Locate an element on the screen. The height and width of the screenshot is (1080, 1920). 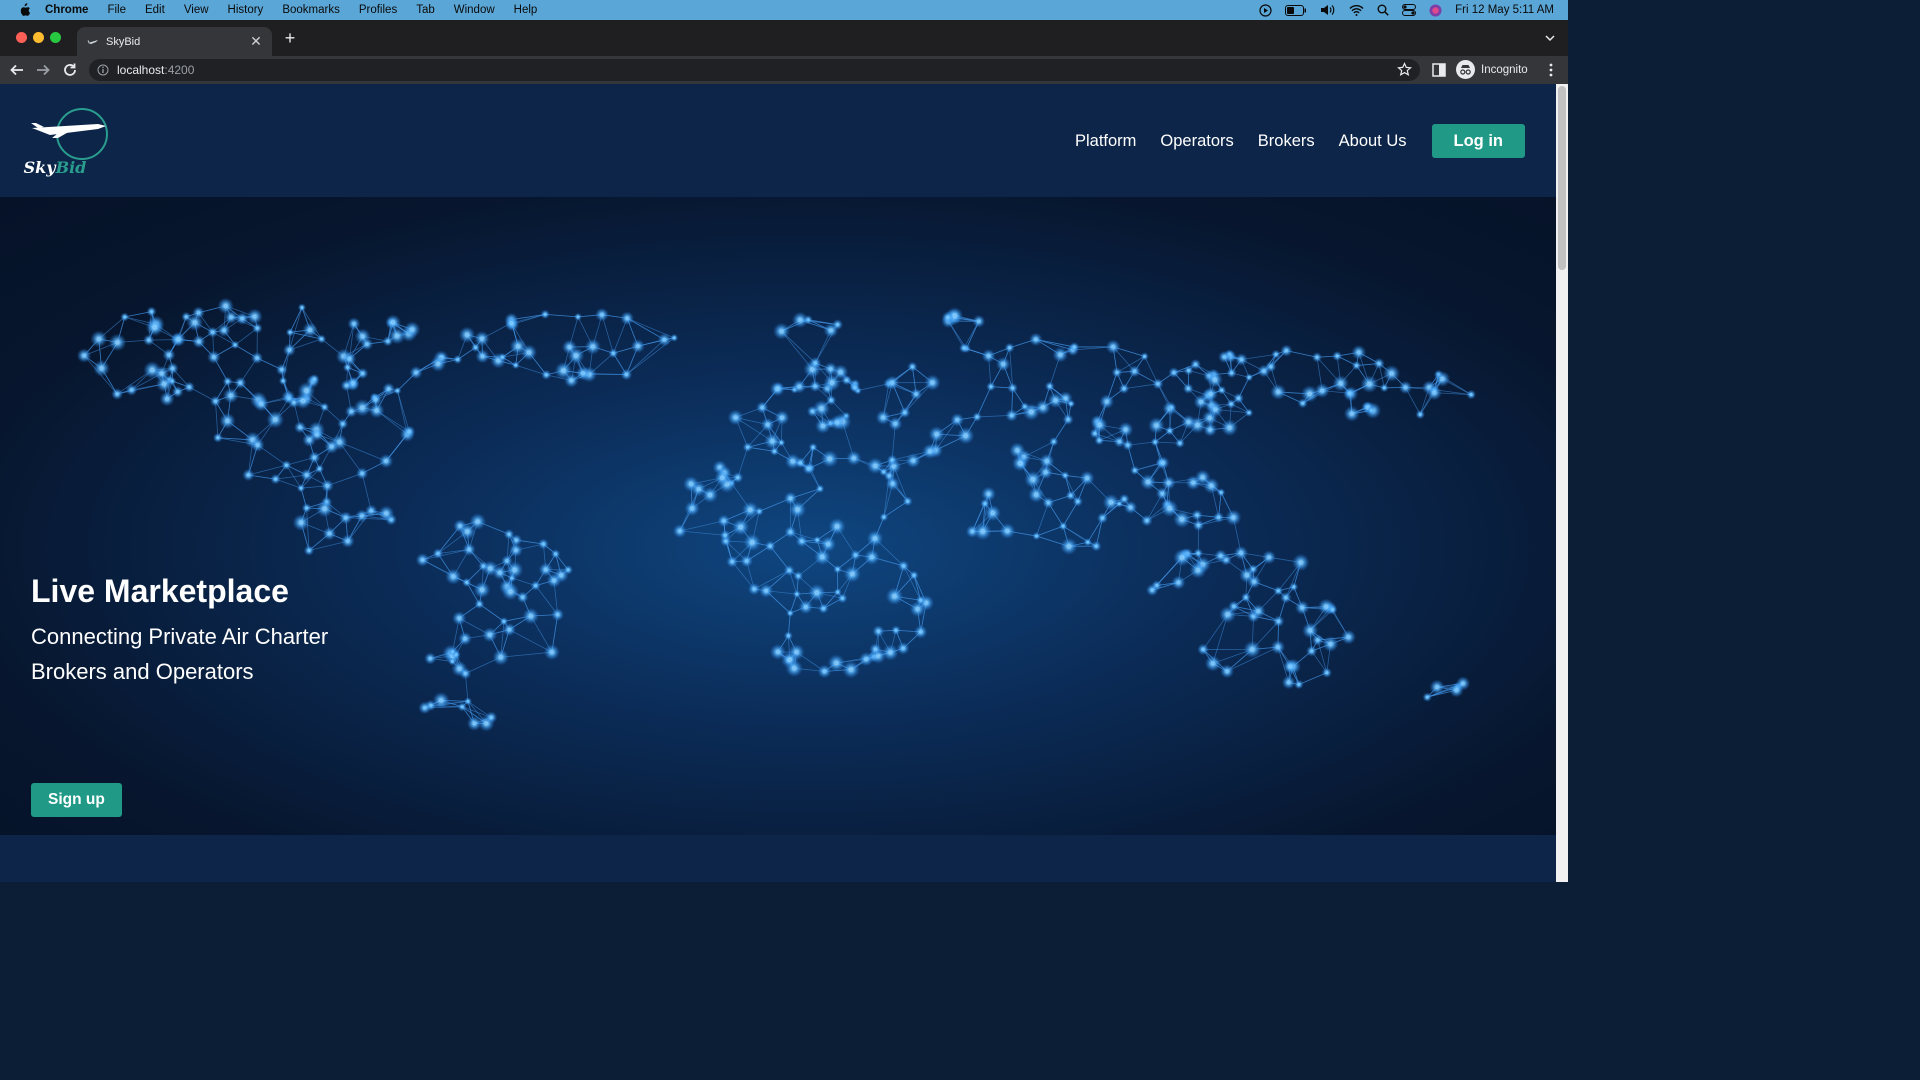
menu-help: Help is located at coordinates (526, 10).